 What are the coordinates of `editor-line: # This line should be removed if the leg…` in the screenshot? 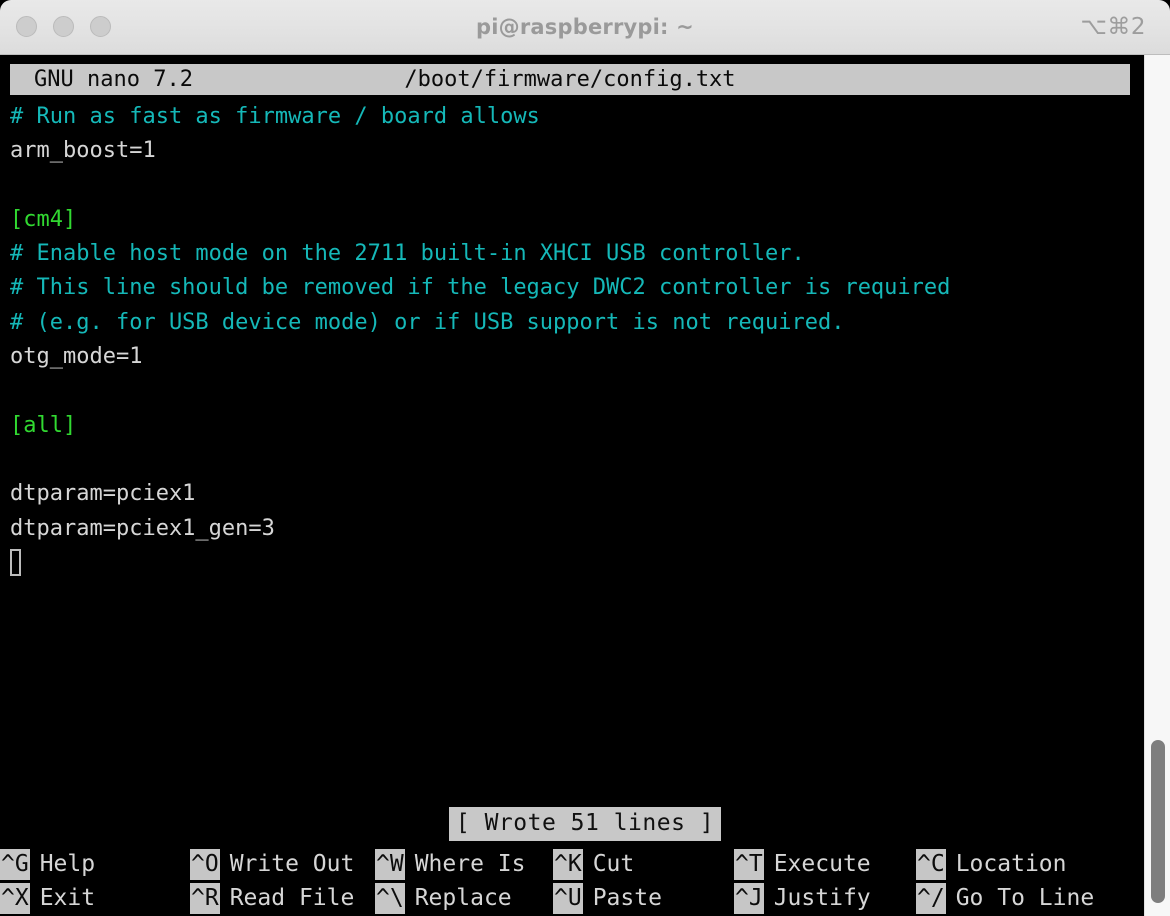 It's located at (480, 288).